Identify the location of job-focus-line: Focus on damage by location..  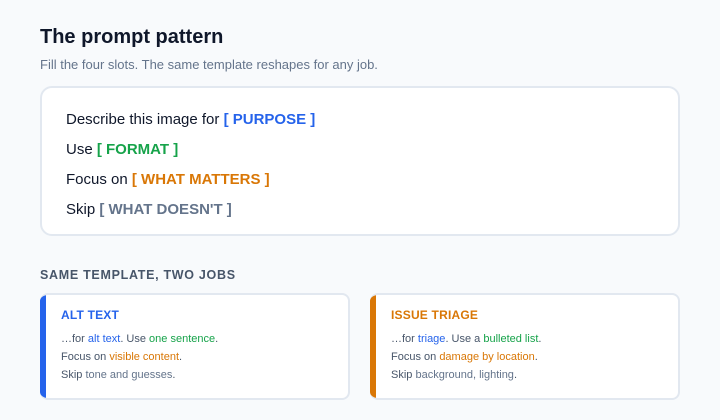
(466, 357).